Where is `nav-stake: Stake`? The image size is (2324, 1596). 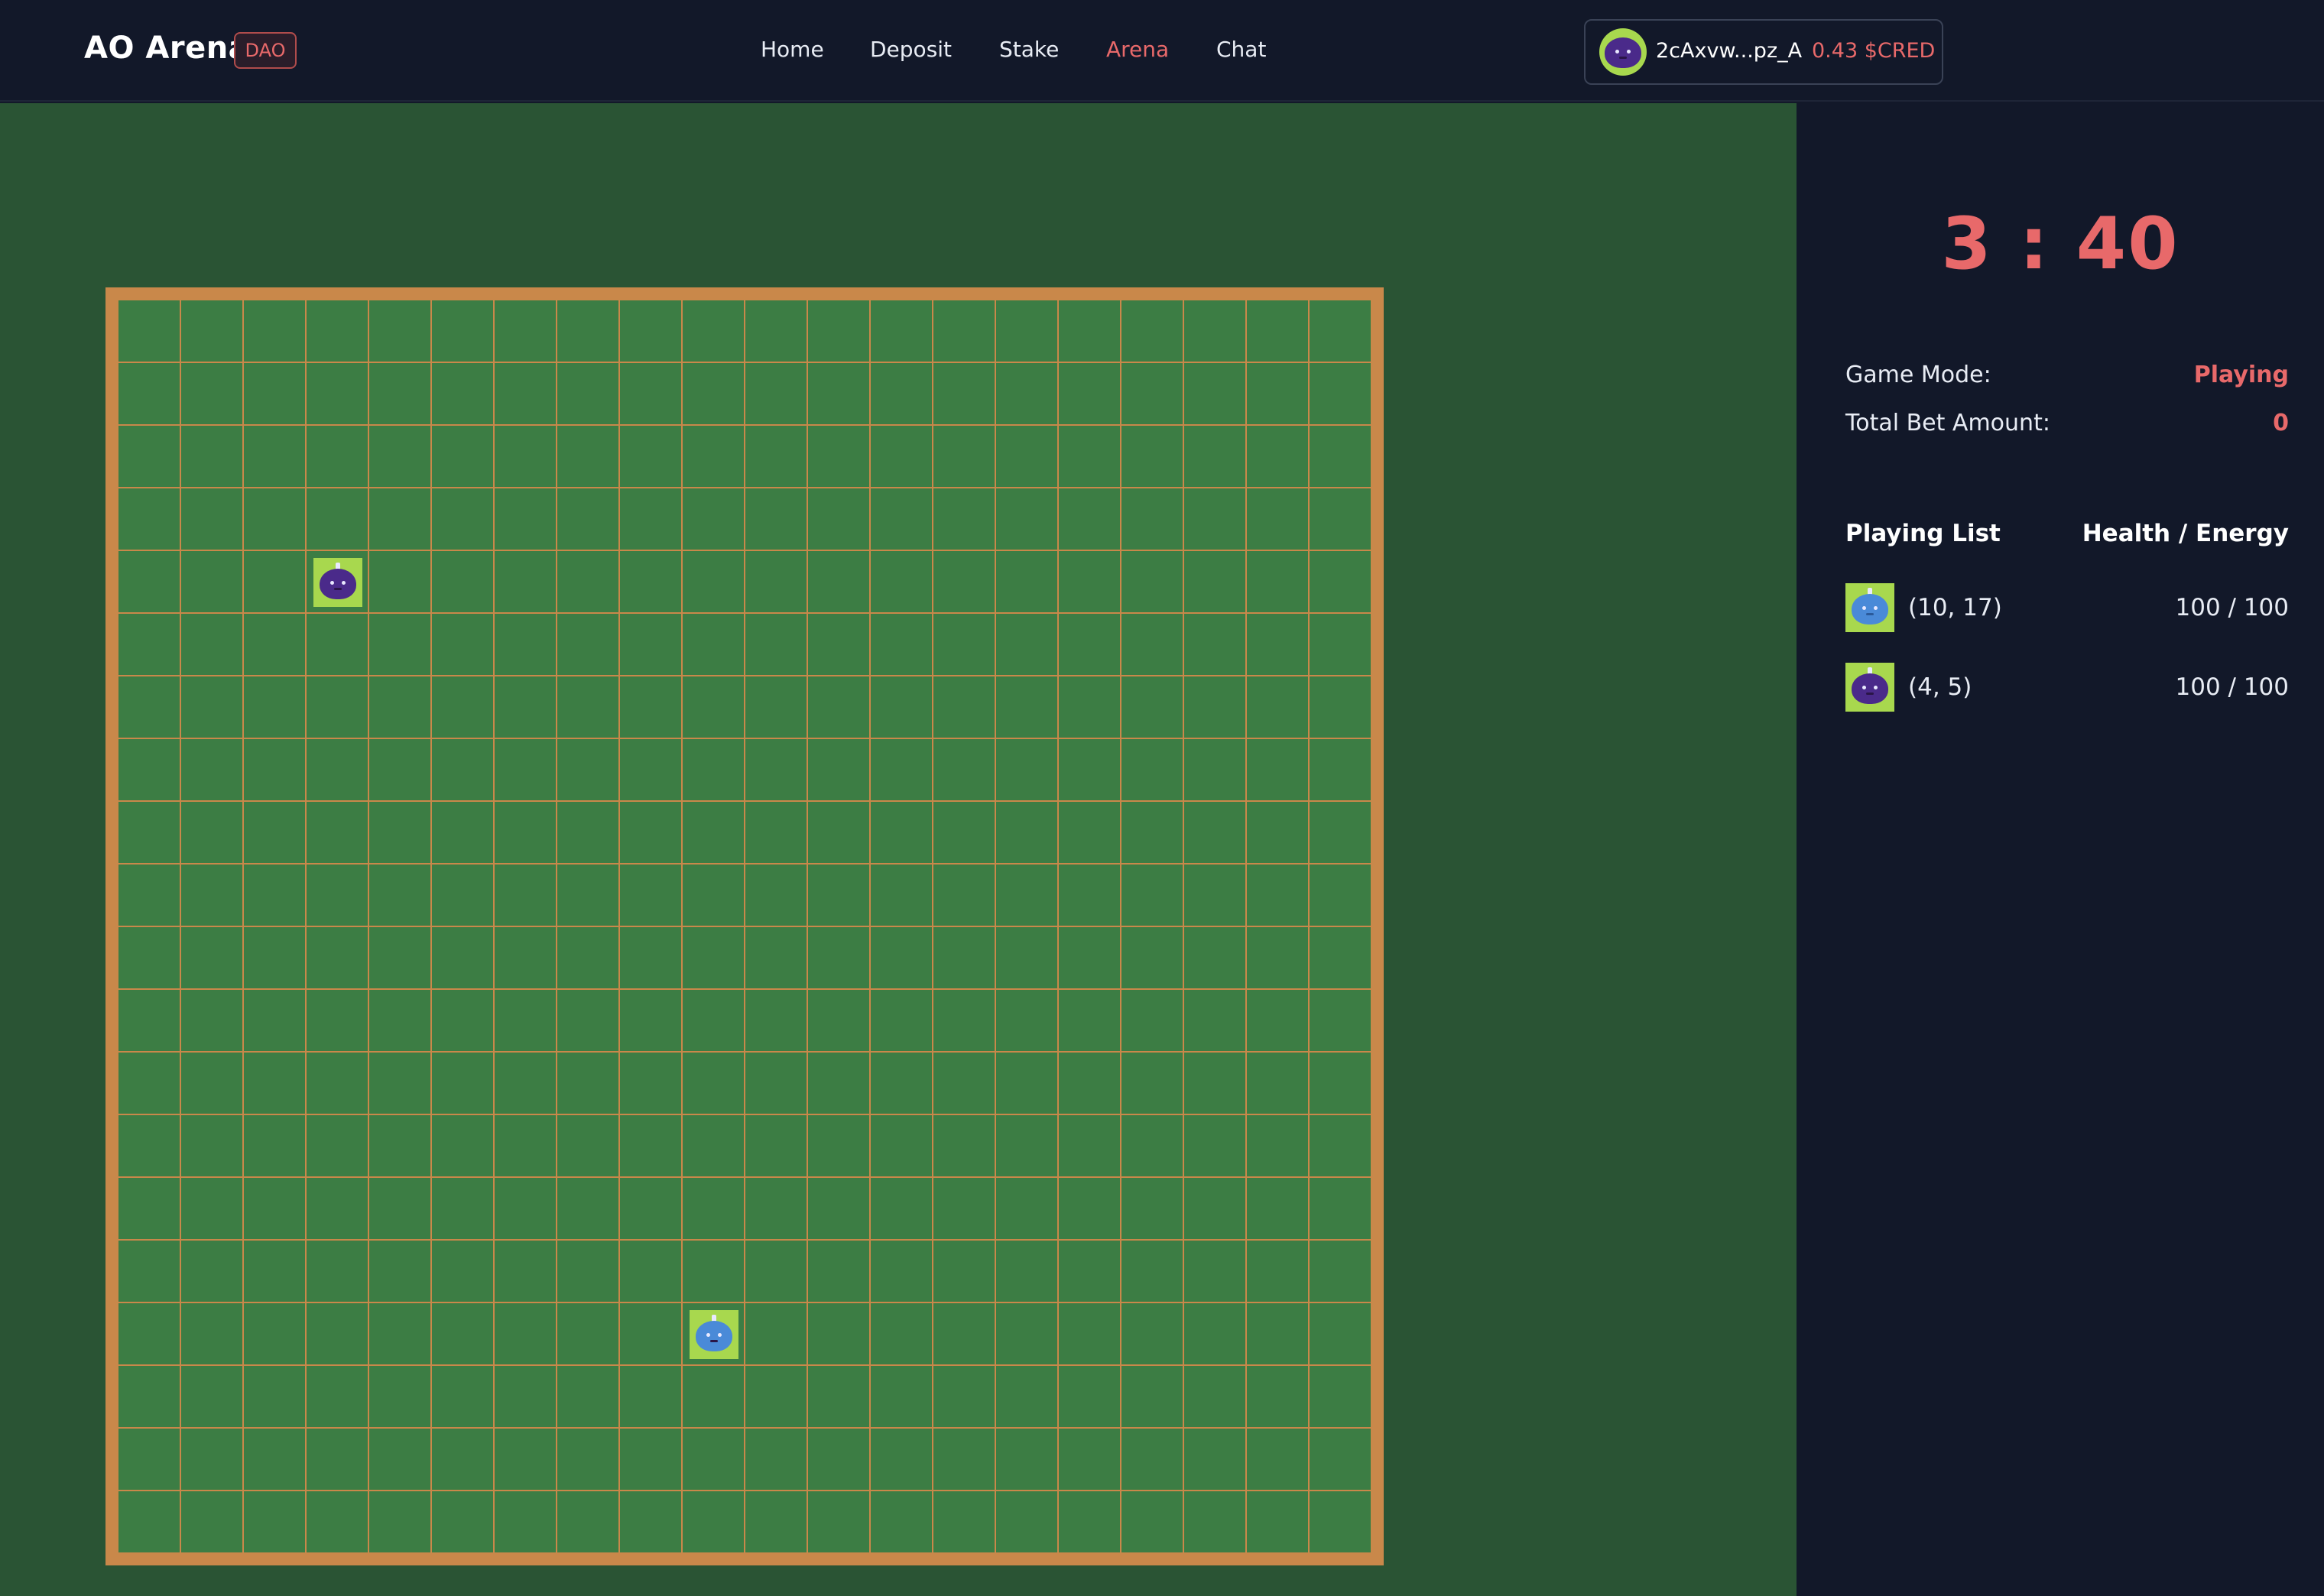
nav-stake: Stake is located at coordinates (1029, 50).